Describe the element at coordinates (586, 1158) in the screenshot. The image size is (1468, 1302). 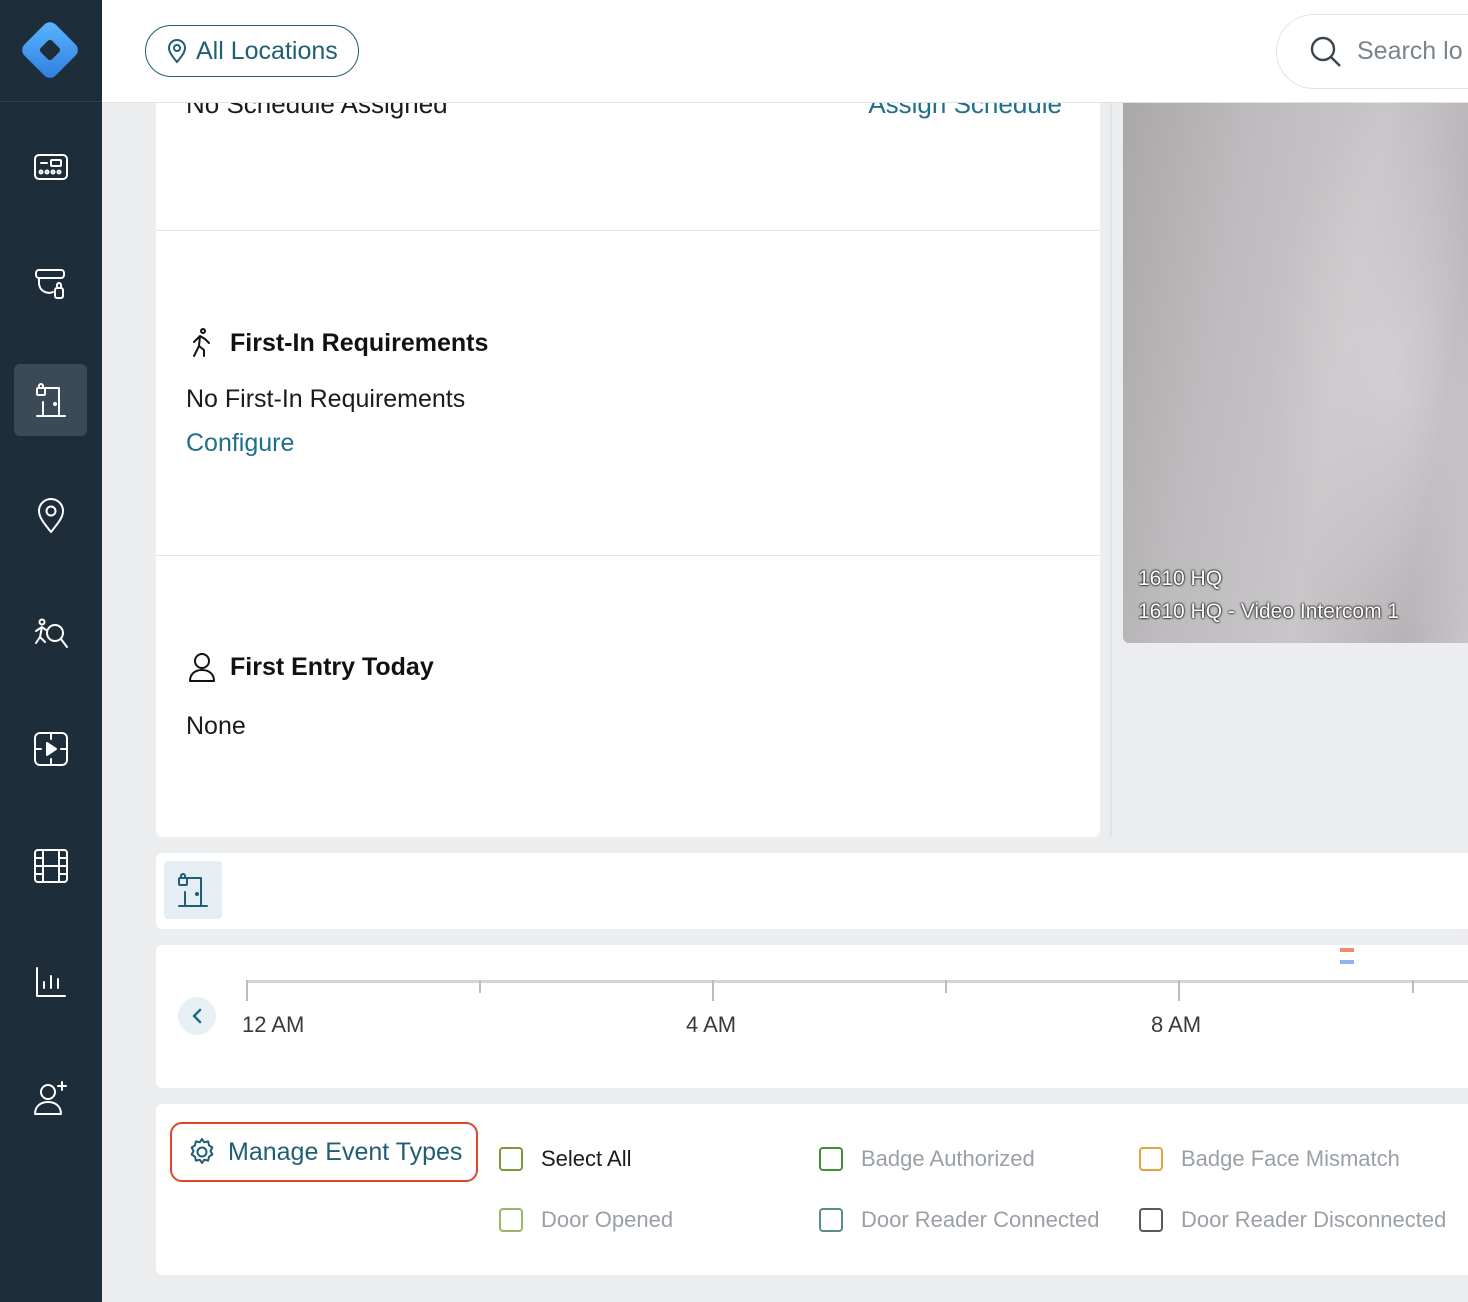
I see `filter-label: Select All` at that location.